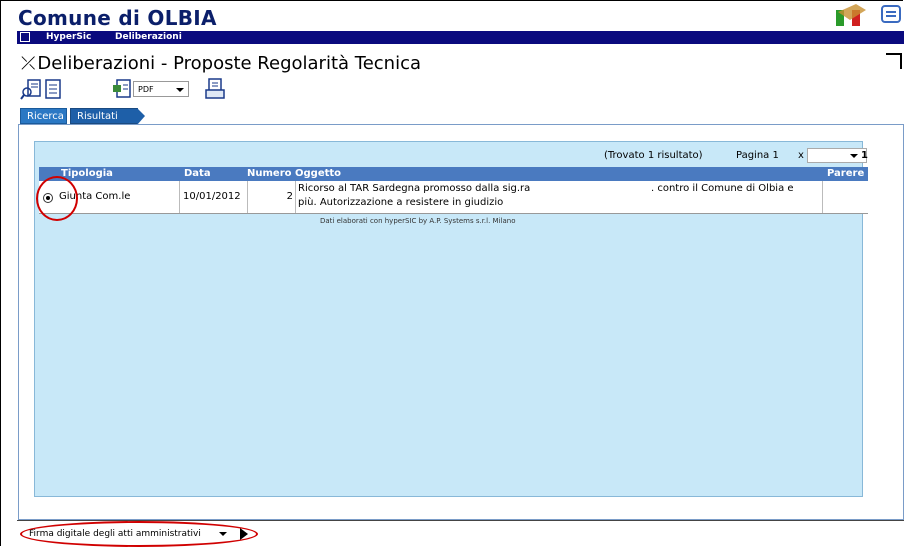 This screenshot has width=904, height=547. I want to click on annotation-circle-radio, so click(57, 198).